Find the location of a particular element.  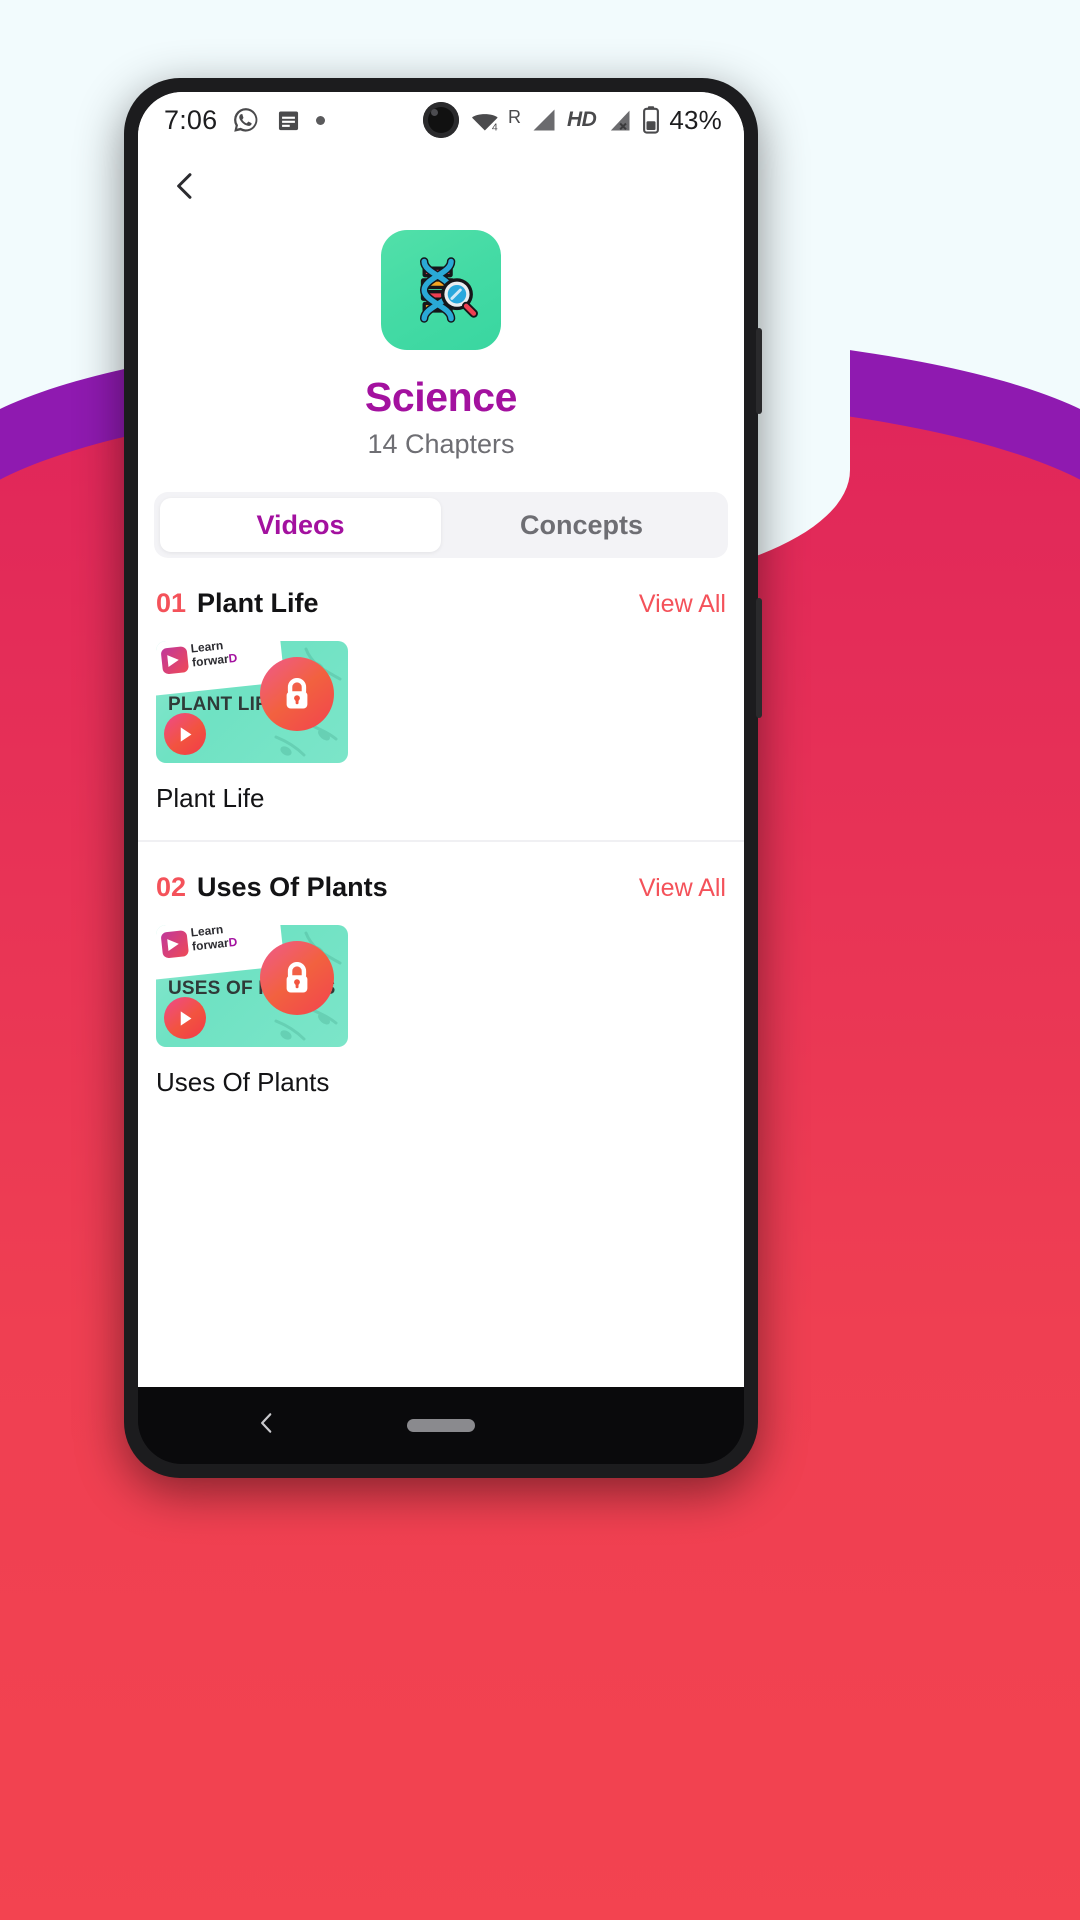

tab-concepts: Concepts is located at coordinates (581, 525).